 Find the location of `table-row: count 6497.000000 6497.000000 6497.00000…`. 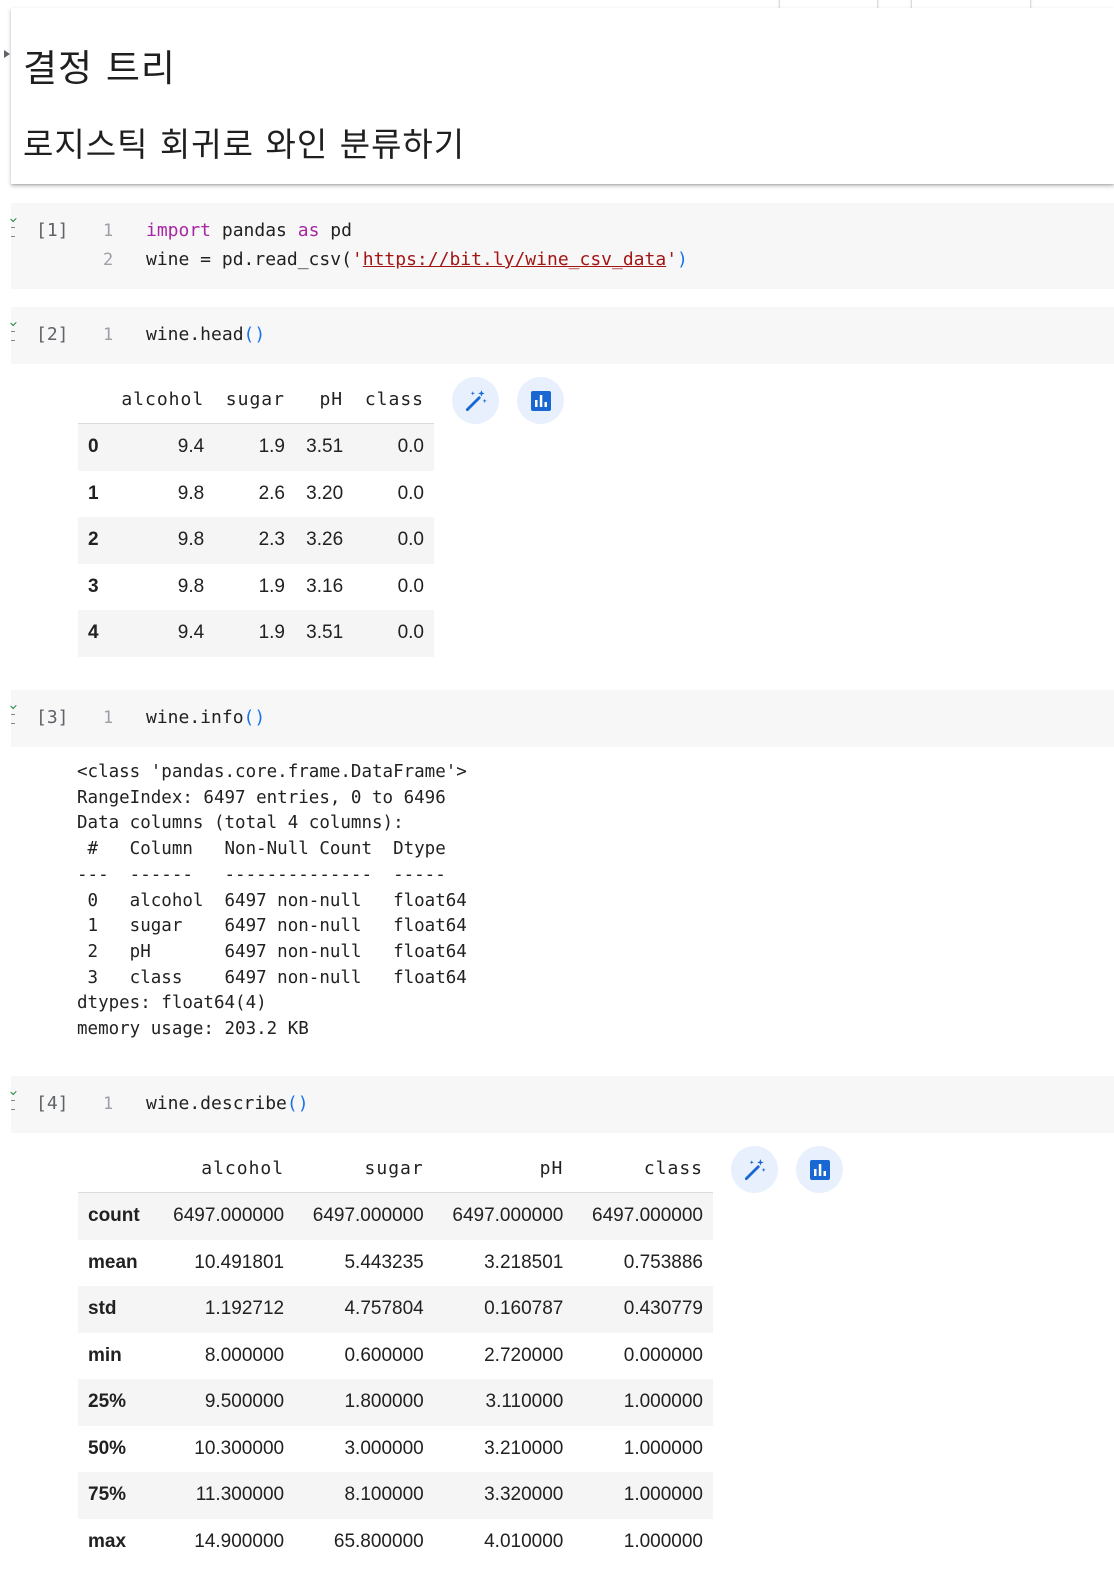

table-row: count 6497.000000 6497.000000 6497.00000… is located at coordinates (395, 1216).